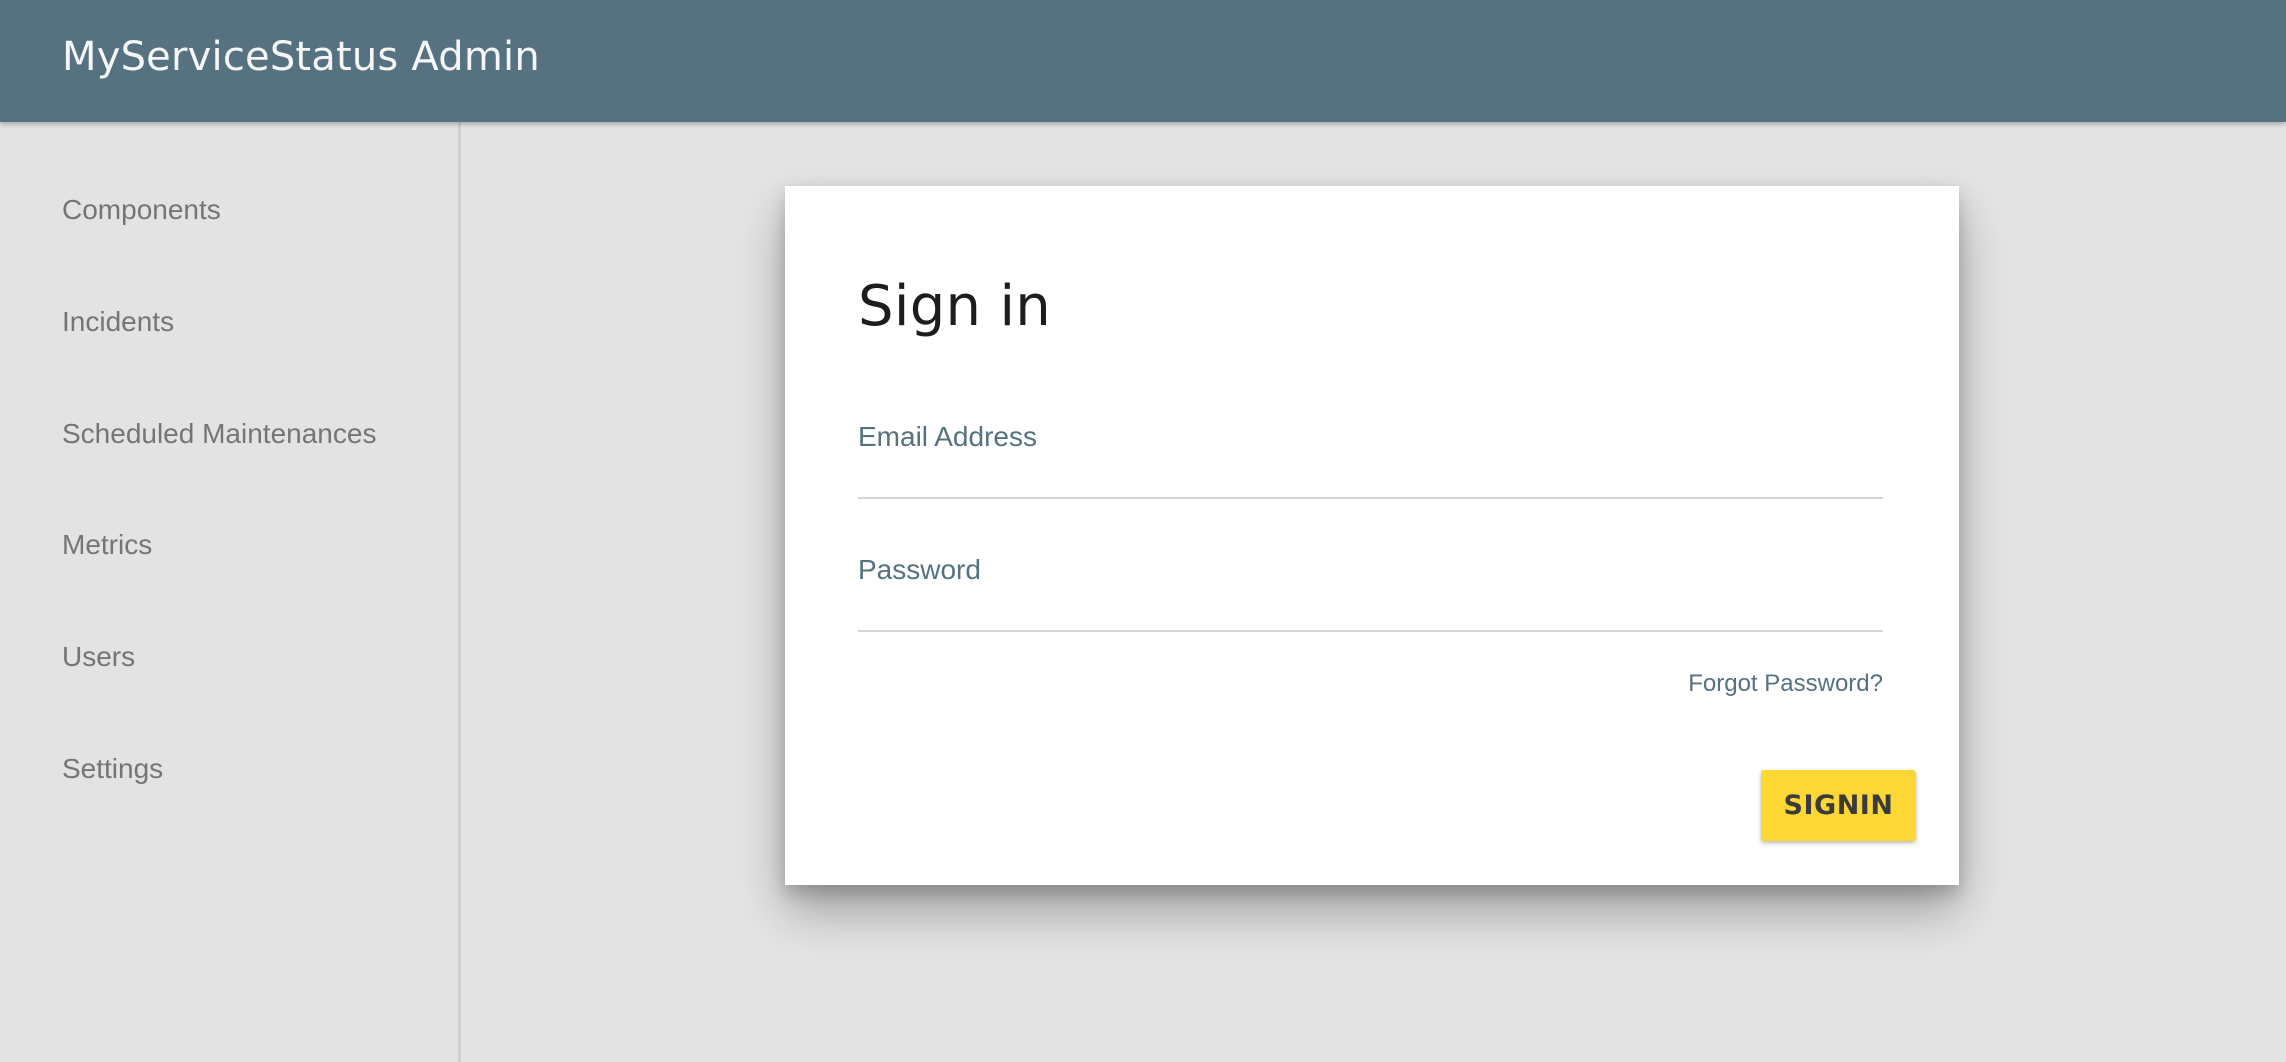 This screenshot has height=1062, width=2286. Describe the element at coordinates (252, 657) in the screenshot. I see `sidebar-item-users: Users` at that location.